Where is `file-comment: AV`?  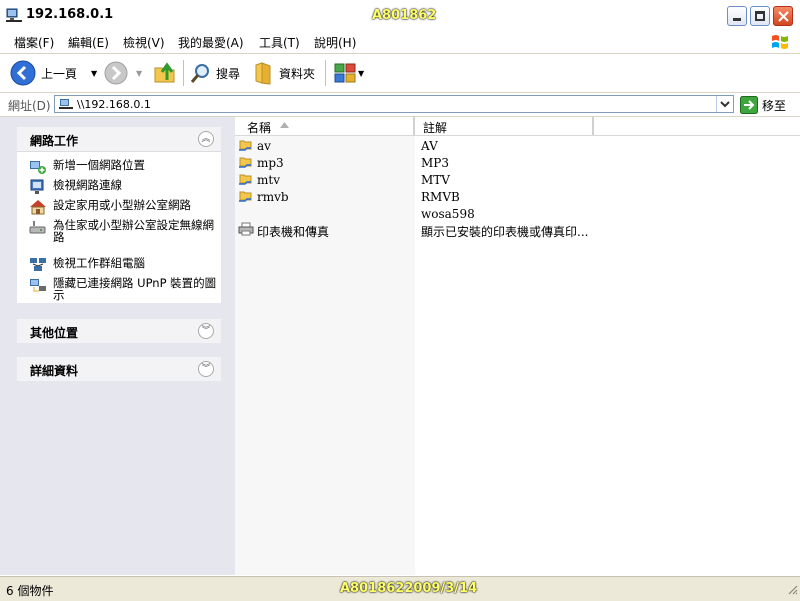 file-comment: AV is located at coordinates (429, 146).